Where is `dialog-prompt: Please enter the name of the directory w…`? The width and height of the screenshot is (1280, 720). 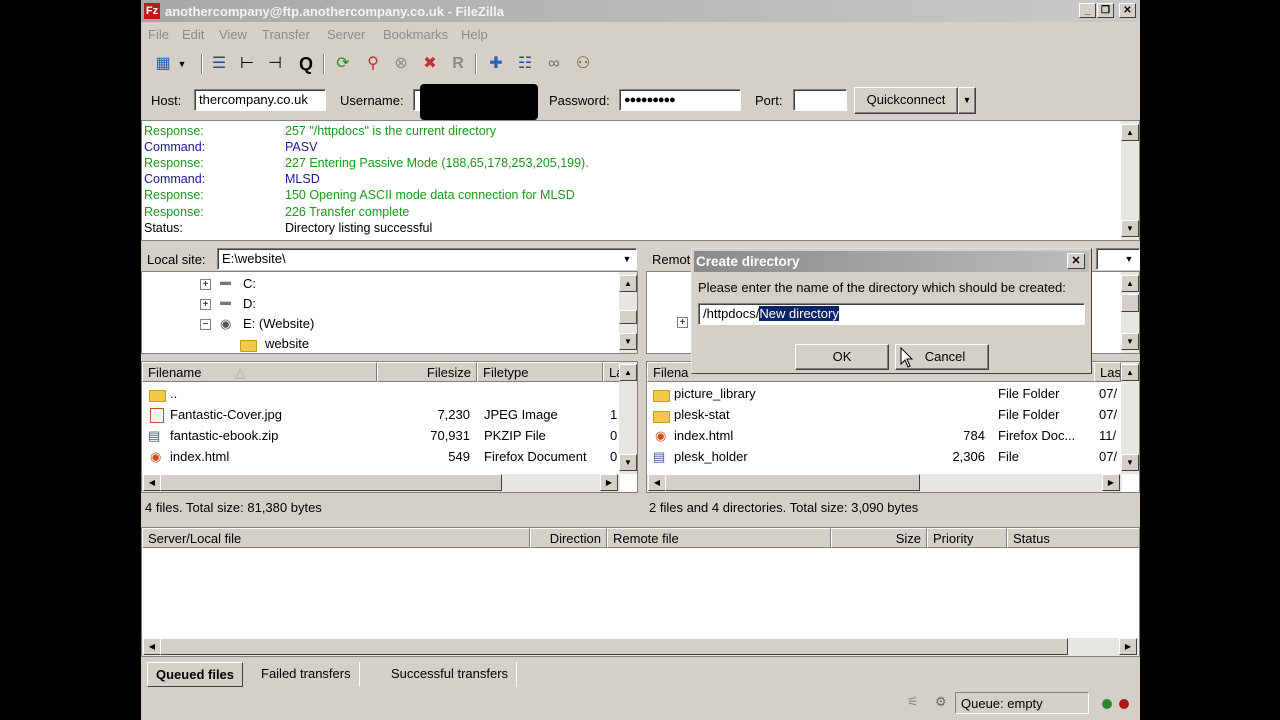
dialog-prompt: Please enter the name of the directory w… is located at coordinates (882, 287).